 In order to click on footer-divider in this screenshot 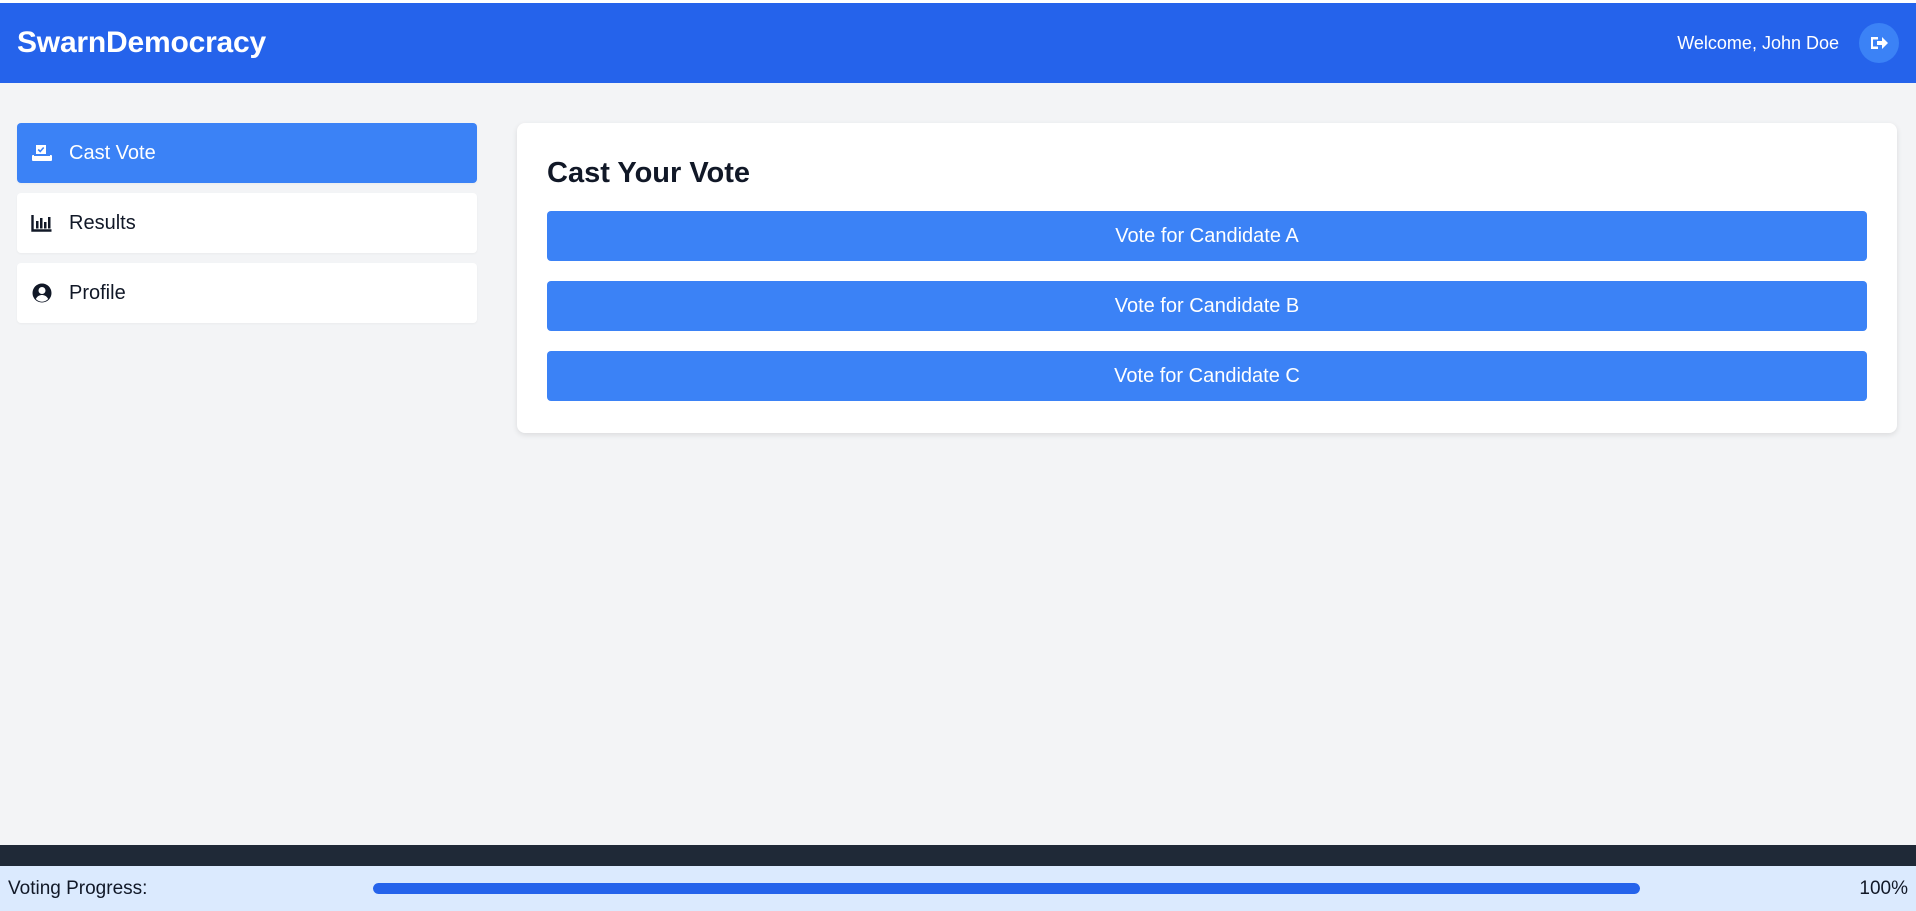, I will do `click(958, 855)`.